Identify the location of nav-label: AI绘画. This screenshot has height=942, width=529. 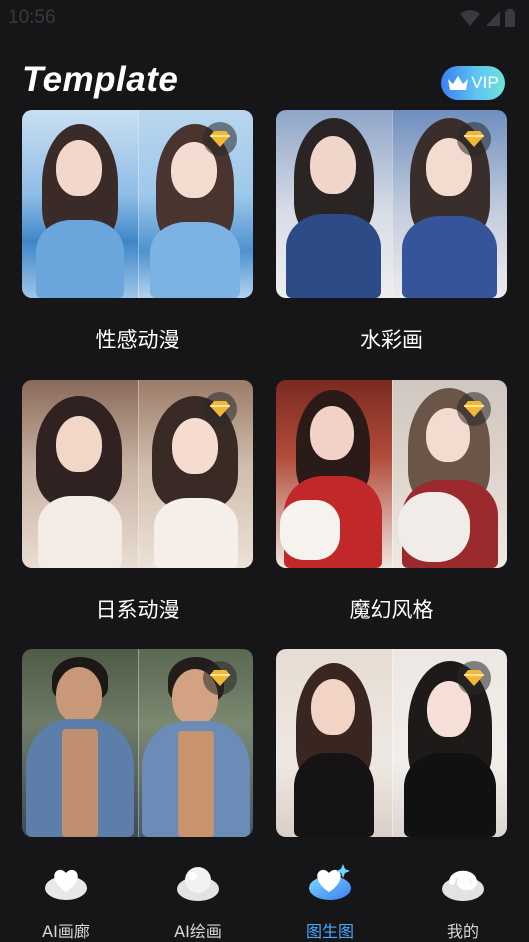
(198, 931).